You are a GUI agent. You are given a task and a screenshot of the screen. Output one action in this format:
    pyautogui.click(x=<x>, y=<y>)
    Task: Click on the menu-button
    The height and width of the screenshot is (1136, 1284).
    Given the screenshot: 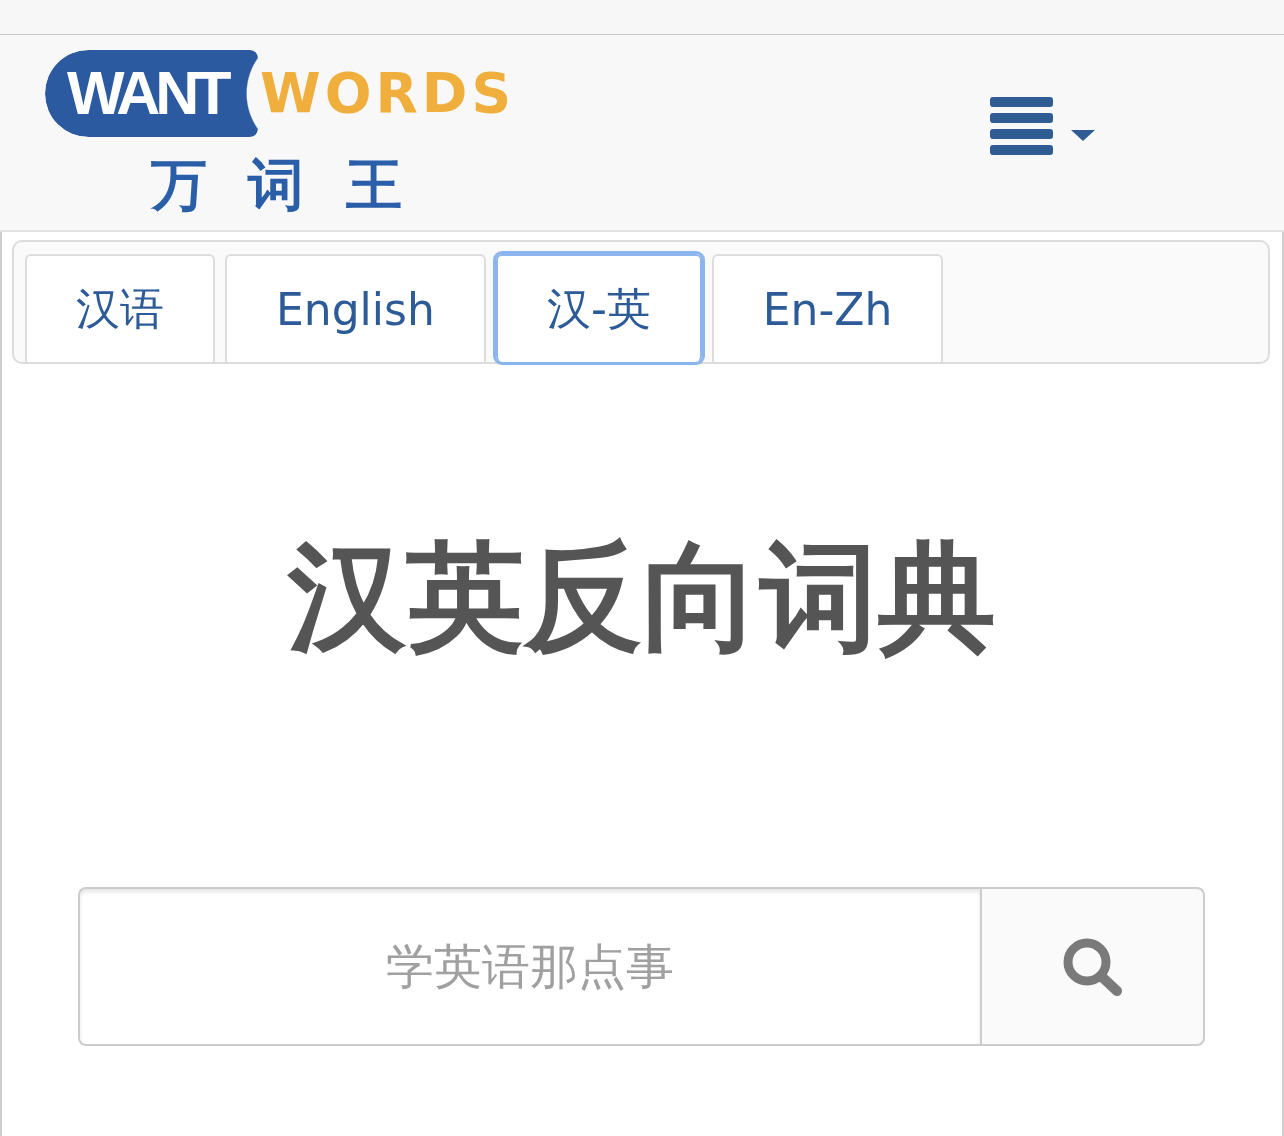 What is the action you would take?
    pyautogui.click(x=1042, y=126)
    